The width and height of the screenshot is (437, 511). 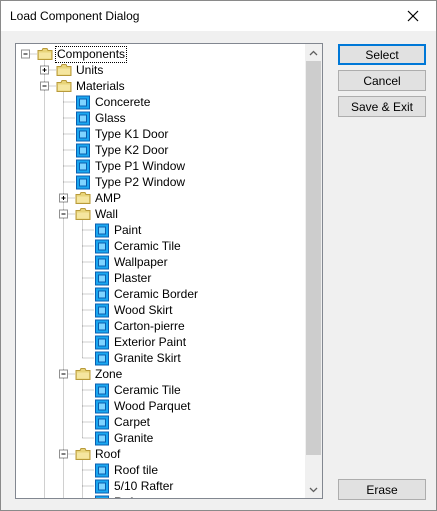 What do you see at coordinates (131, 134) in the screenshot?
I see `tree-item: Type K1 Door` at bounding box center [131, 134].